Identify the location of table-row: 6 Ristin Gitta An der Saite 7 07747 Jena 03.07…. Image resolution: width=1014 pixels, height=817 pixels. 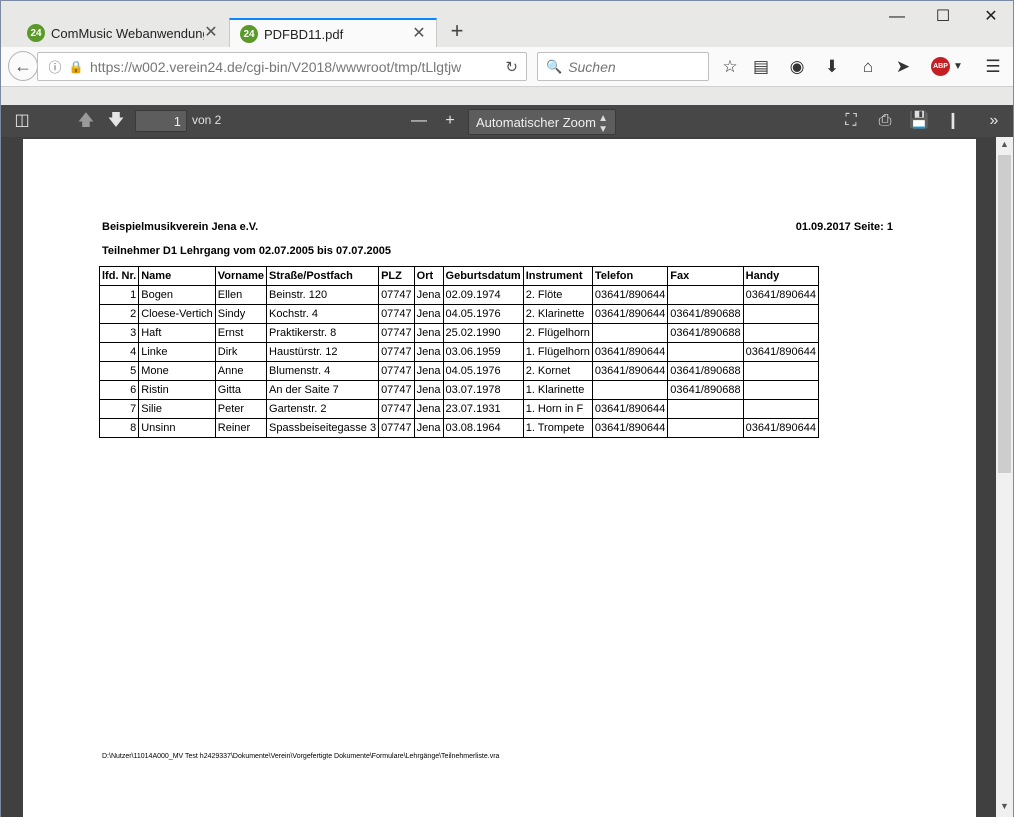
(459, 390).